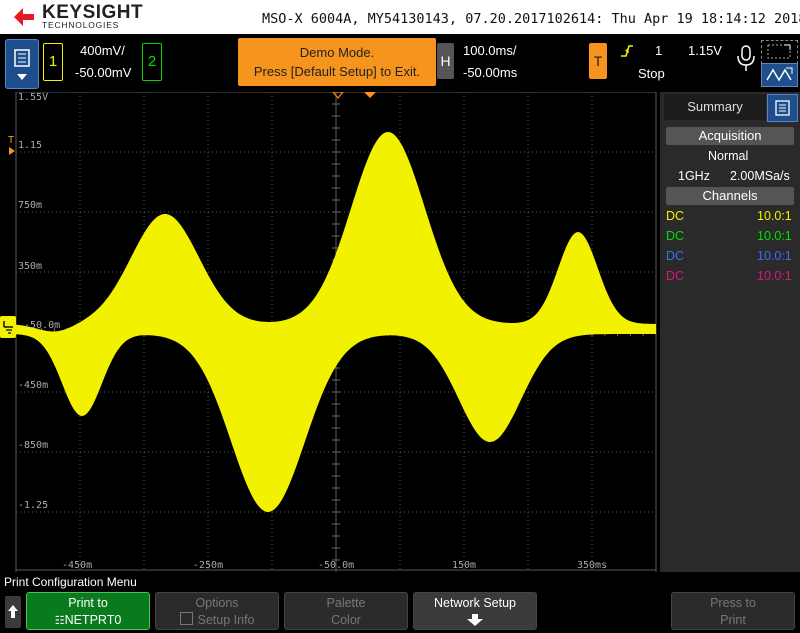 The height and width of the screenshot is (633, 800). I want to click on rising-edge-icon, so click(627, 51).